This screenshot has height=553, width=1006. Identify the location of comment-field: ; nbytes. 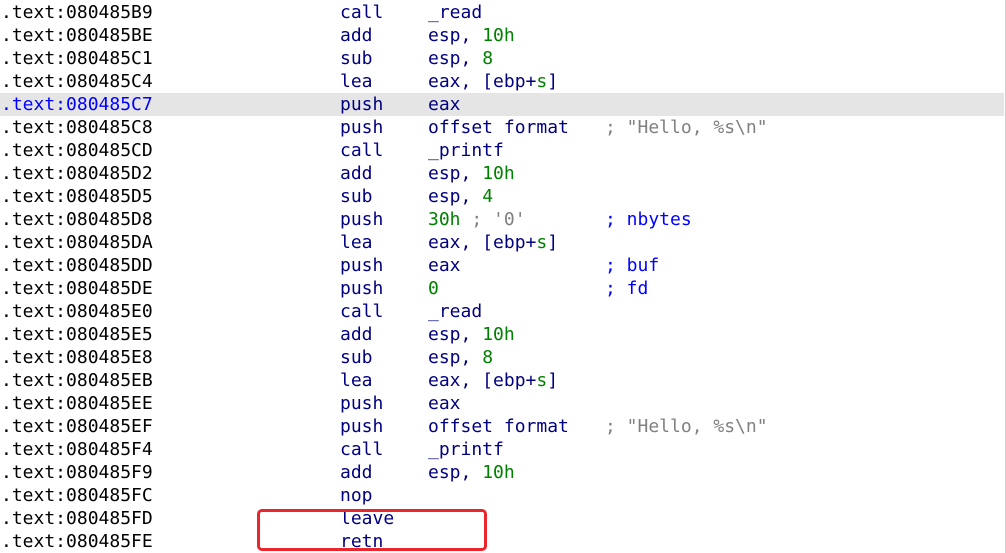
(648, 219).